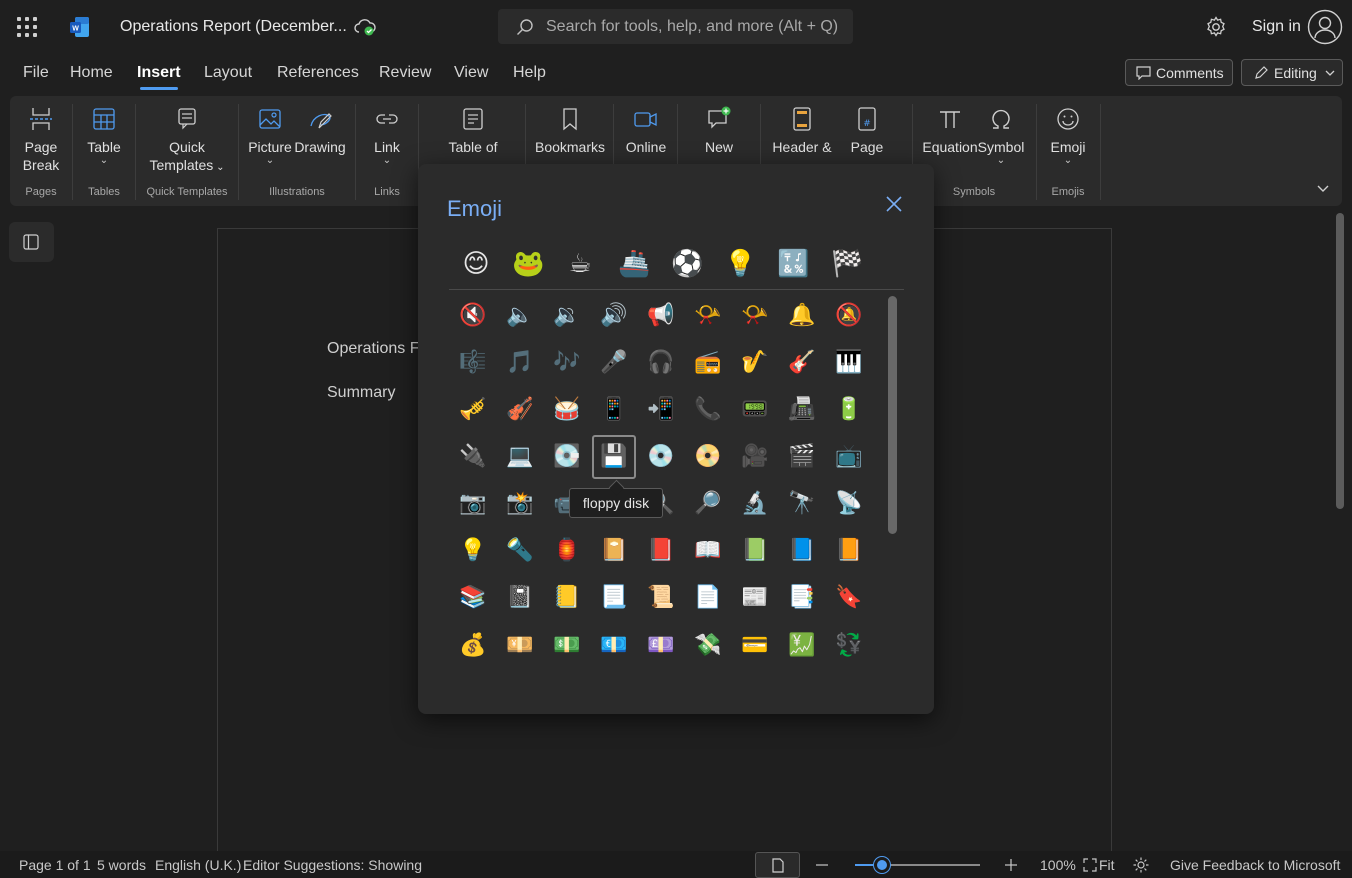 Image resolution: width=1352 pixels, height=878 pixels. Describe the element at coordinates (361, 393) in the screenshot. I see `document-summary: Summary` at that location.